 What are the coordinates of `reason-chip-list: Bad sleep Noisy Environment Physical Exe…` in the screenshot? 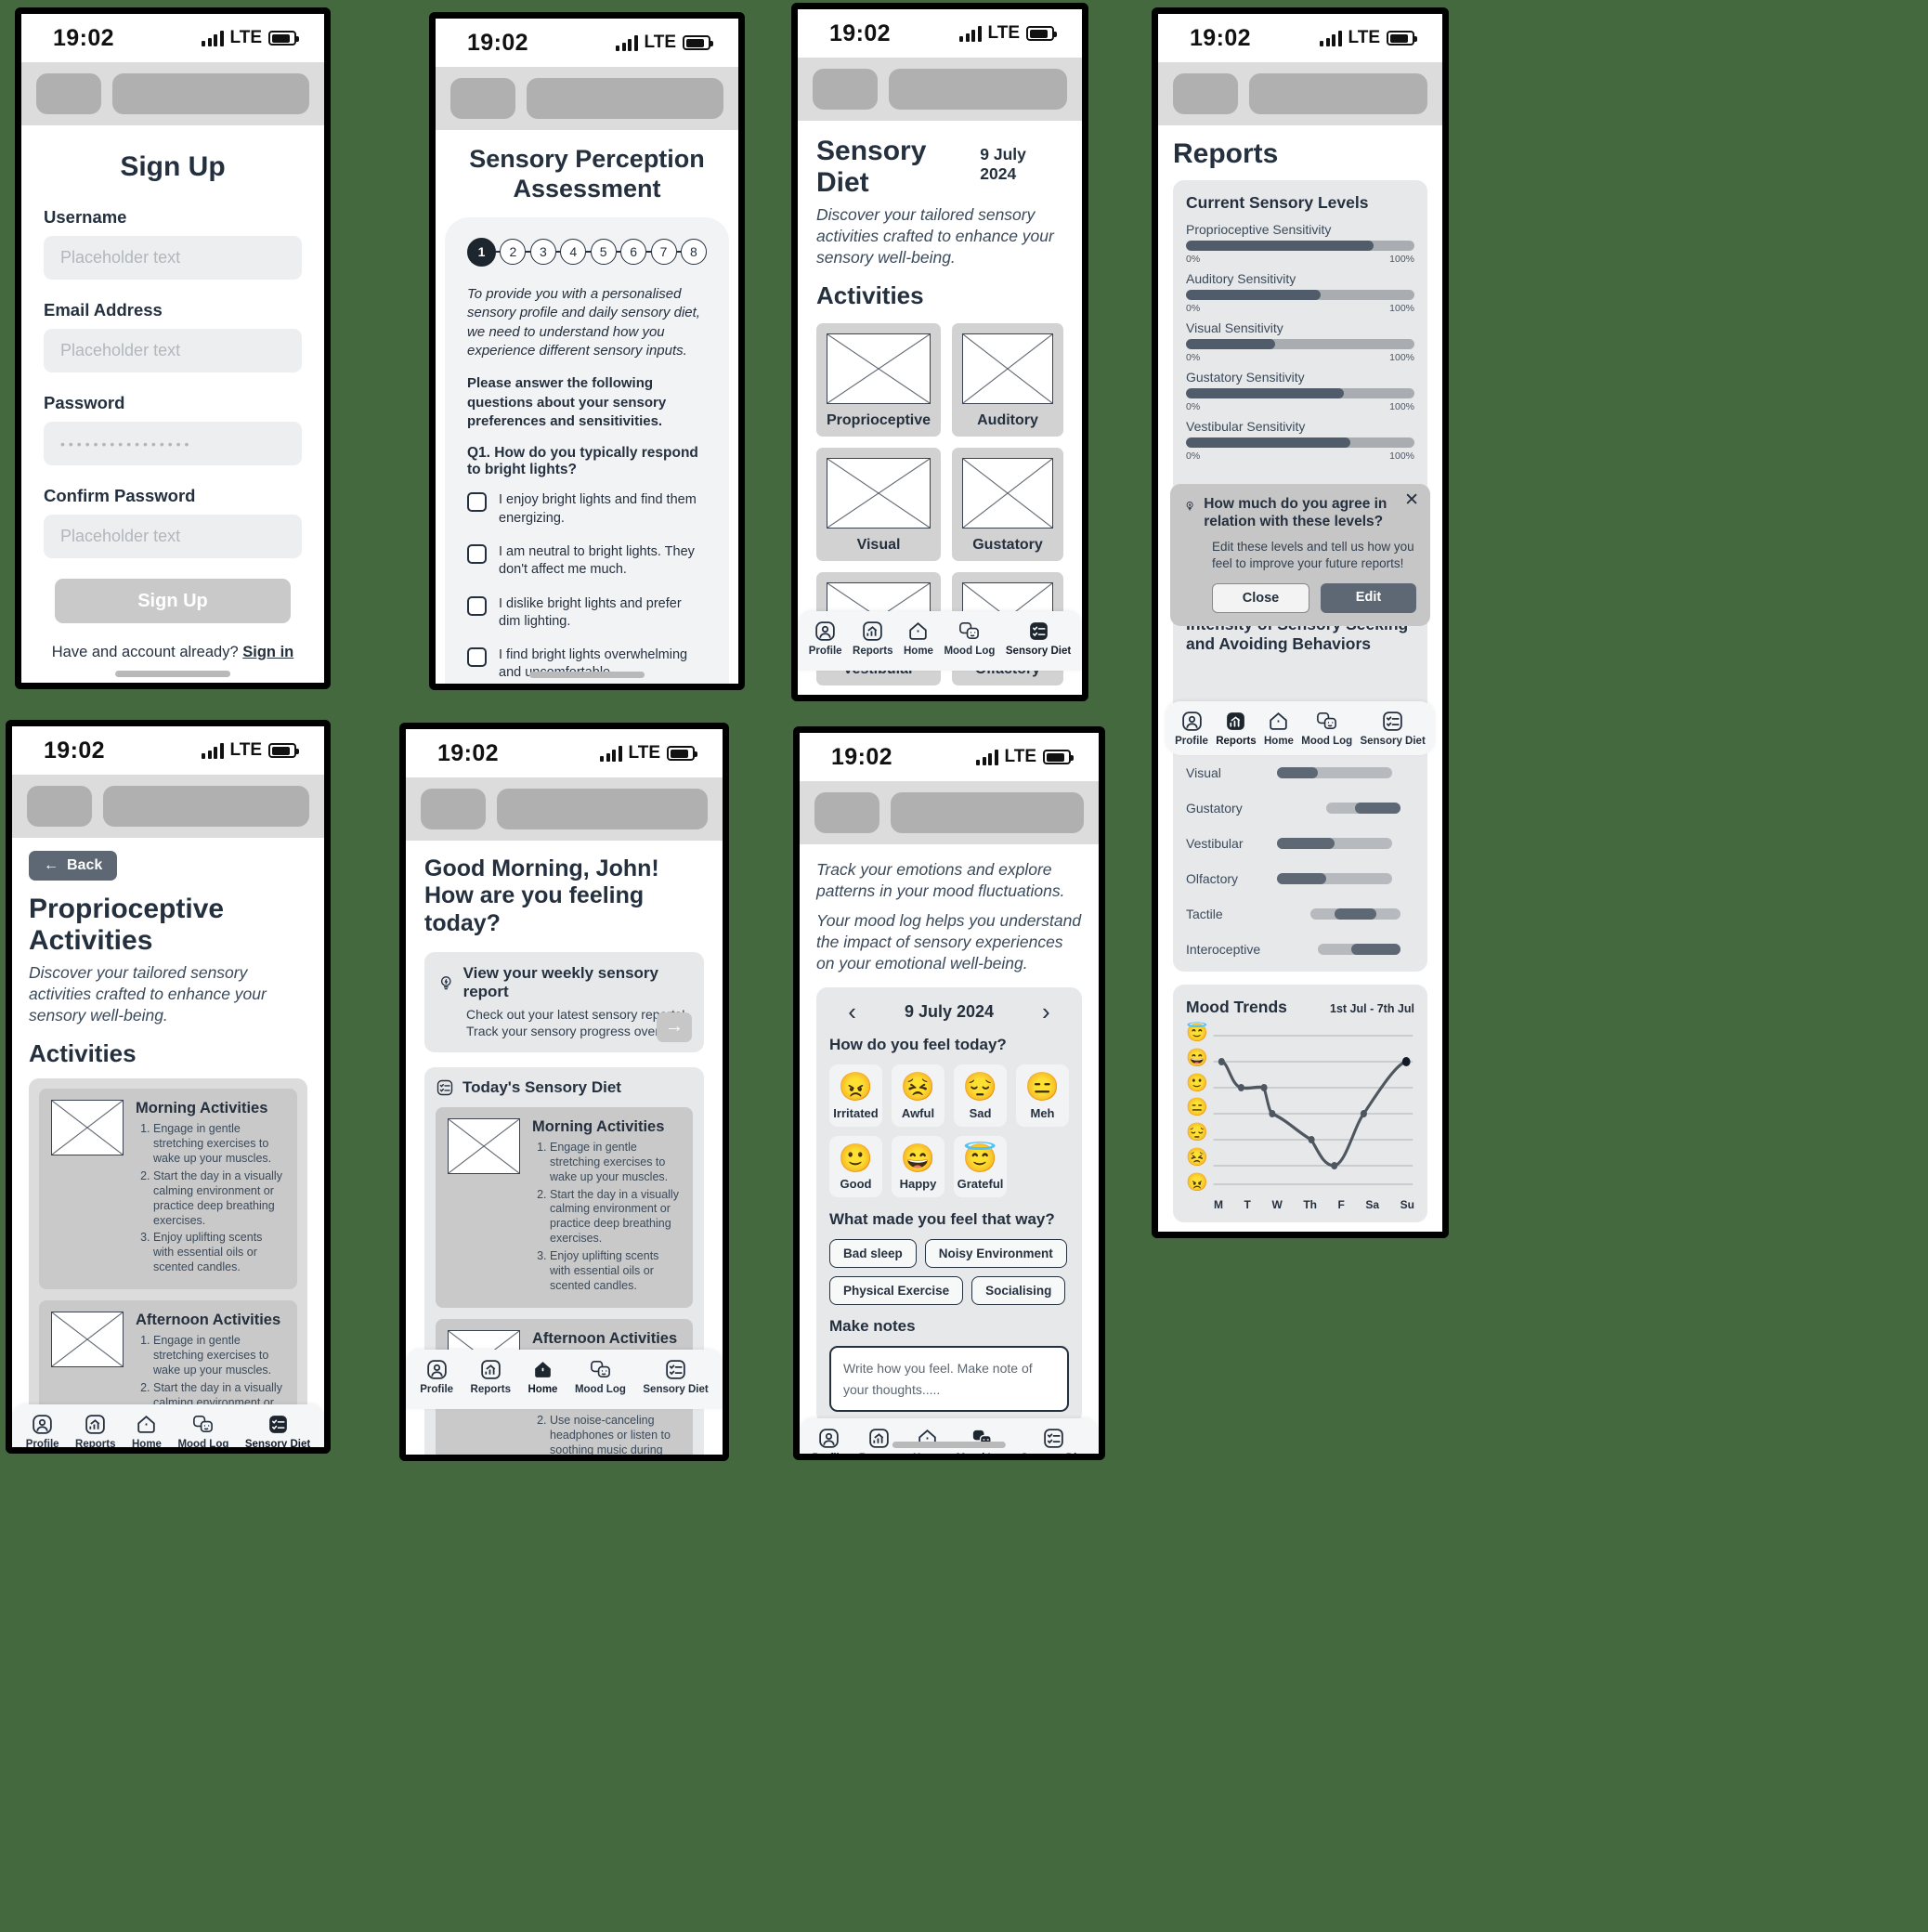 It's located at (949, 1272).